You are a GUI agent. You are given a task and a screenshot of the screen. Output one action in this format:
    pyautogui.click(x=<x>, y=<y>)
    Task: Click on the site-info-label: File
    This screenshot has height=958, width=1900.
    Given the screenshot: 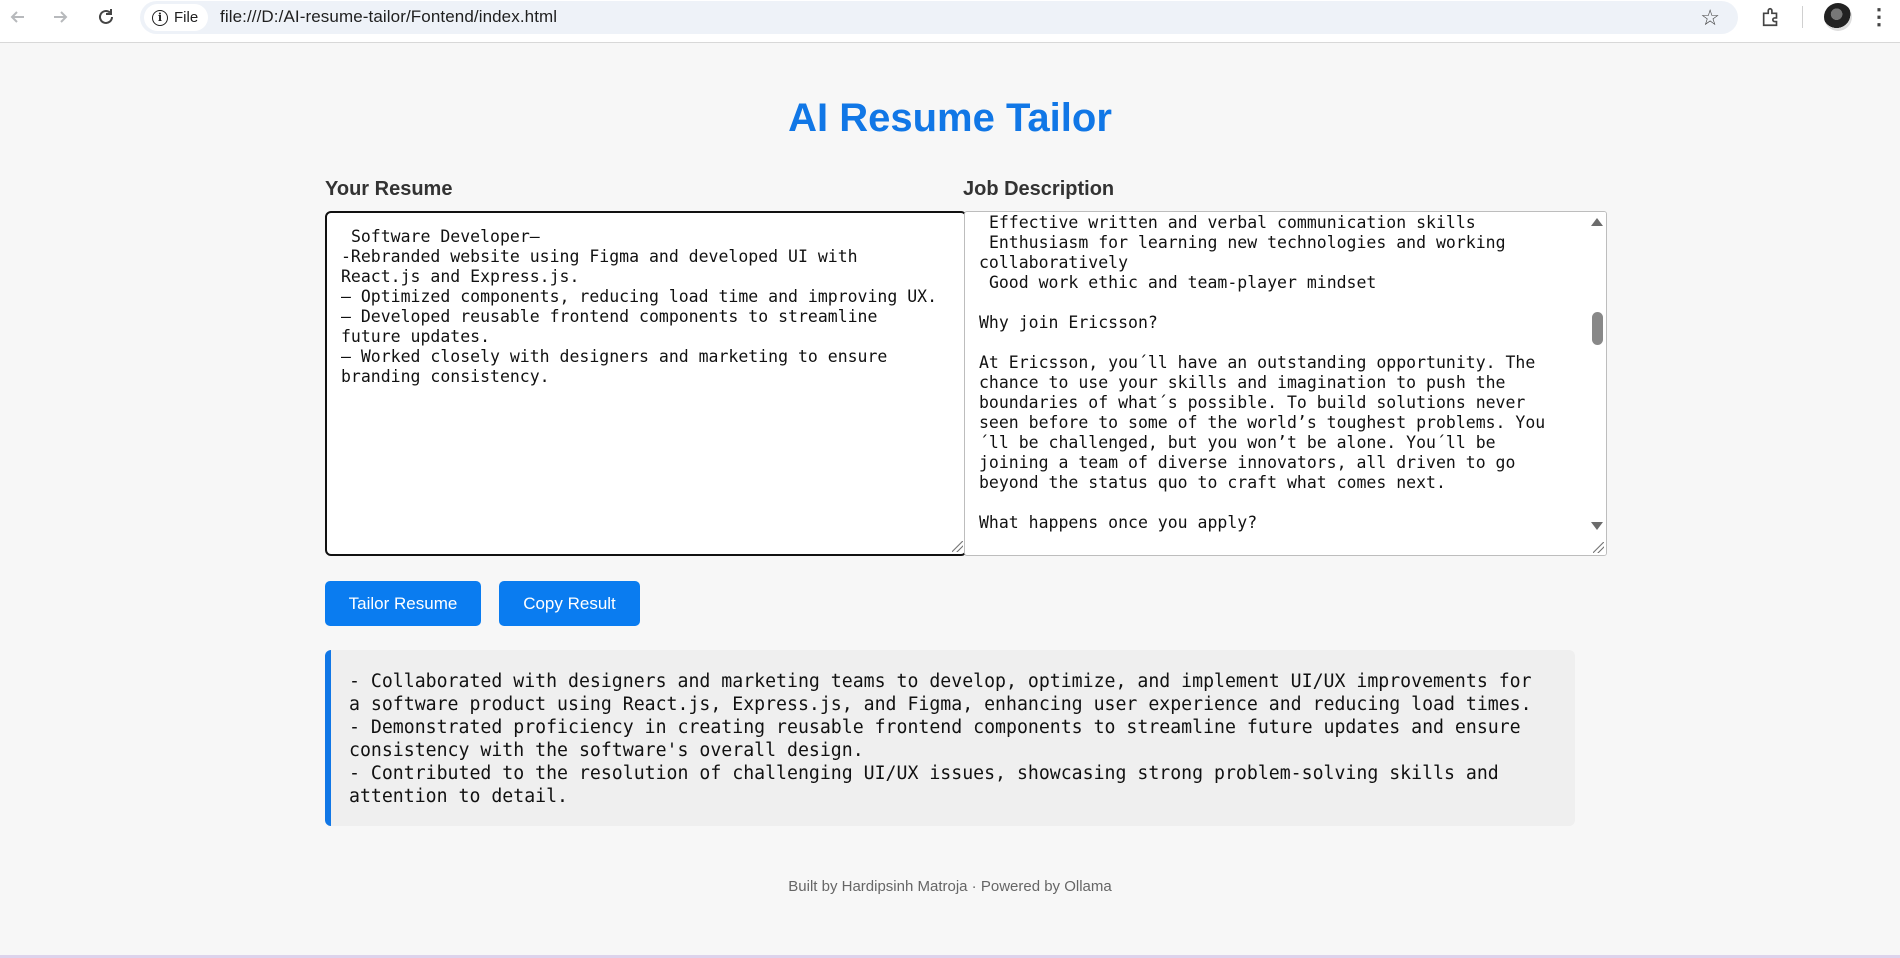 What is the action you would take?
    pyautogui.click(x=186, y=17)
    